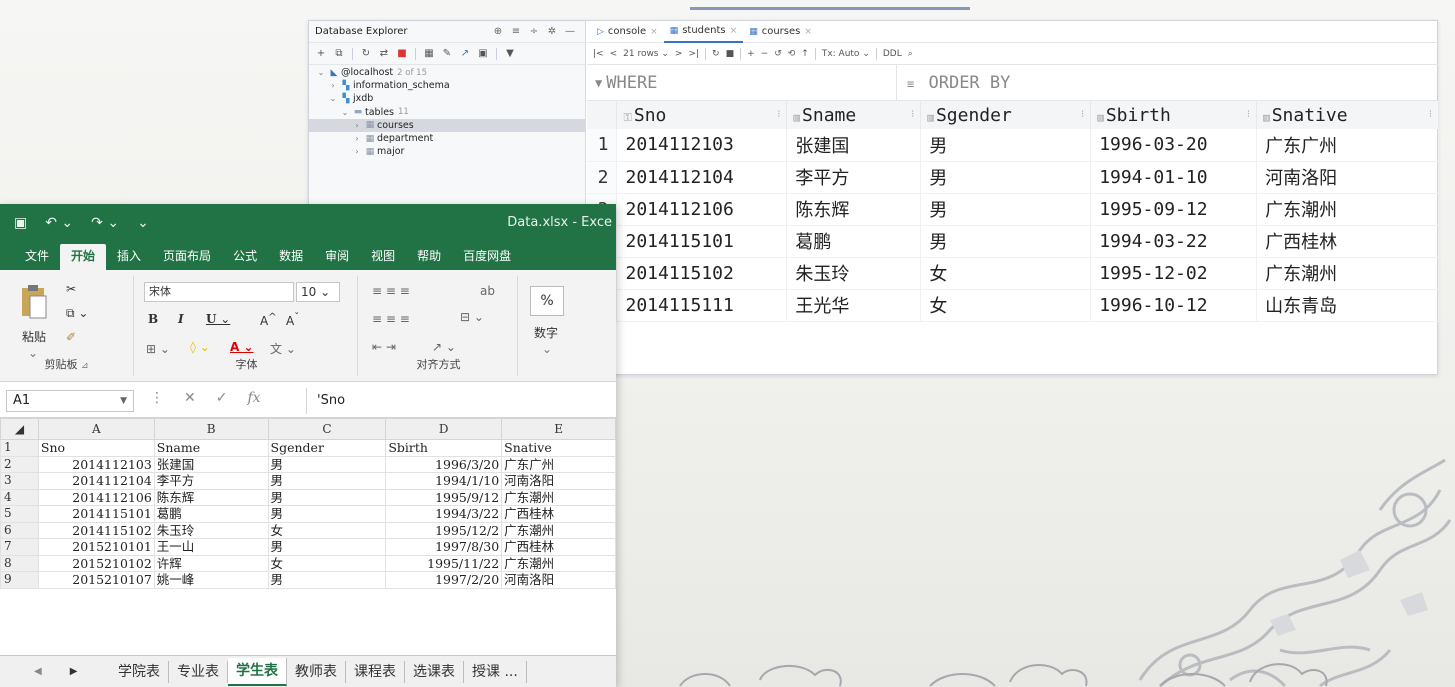  What do you see at coordinates (19, 497) in the screenshot?
I see `row-header: 4` at bounding box center [19, 497].